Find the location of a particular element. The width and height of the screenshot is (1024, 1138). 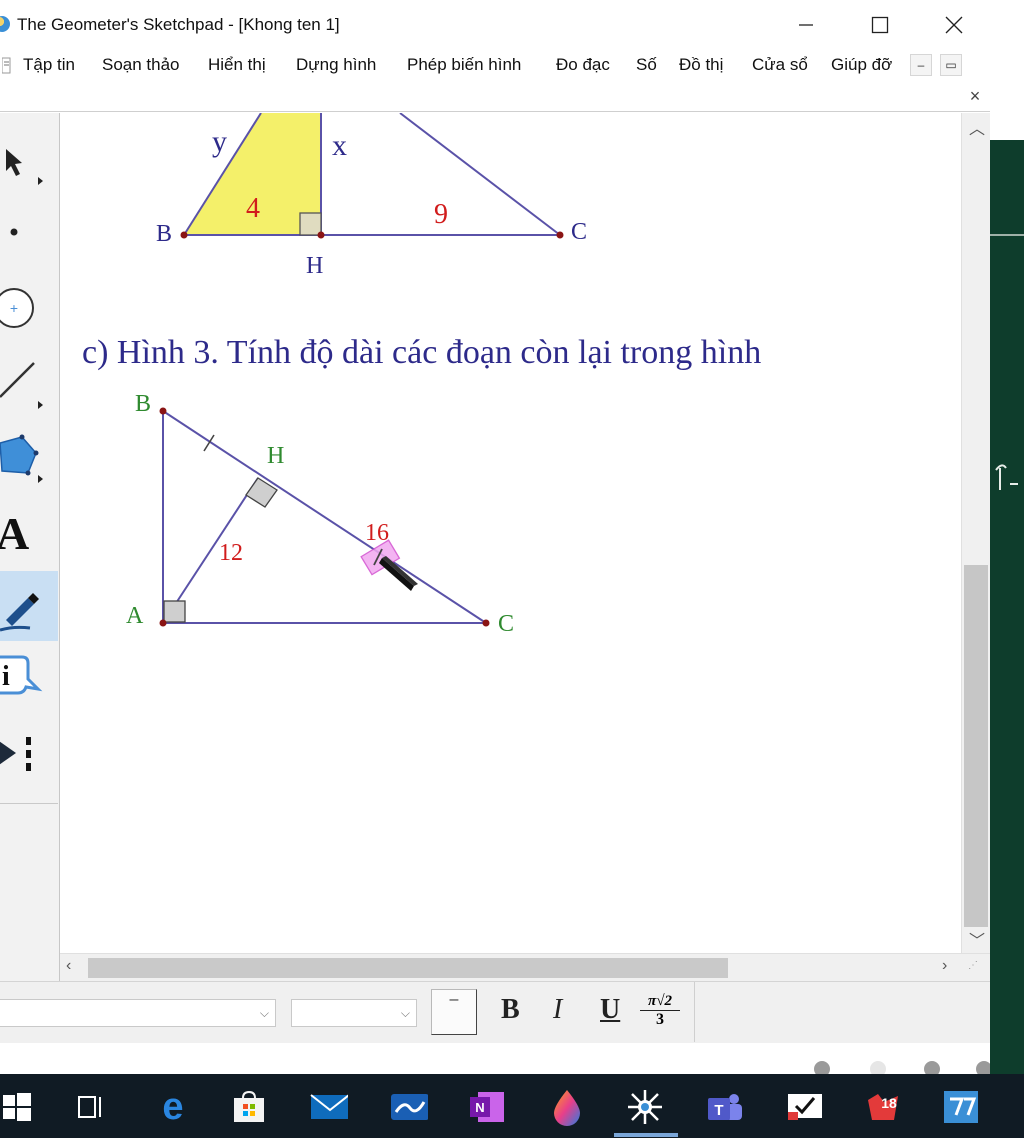

mail-app is located at coordinates (329, 1107).